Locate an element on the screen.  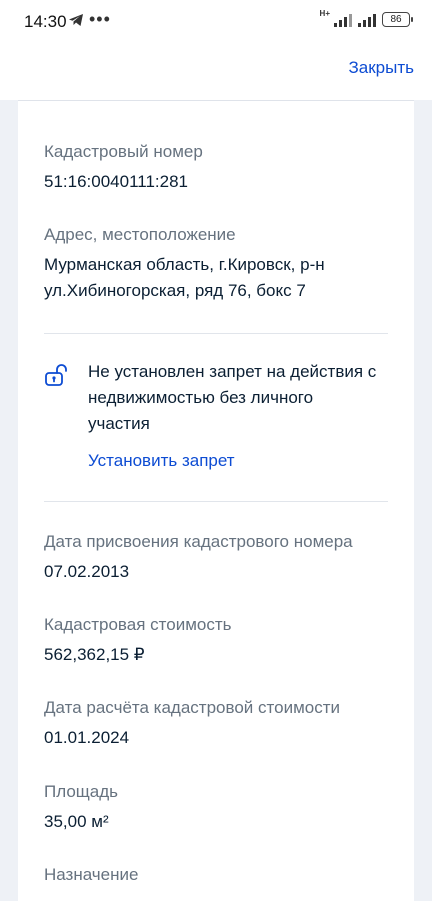
valuation-date-value: 01.01.2024 is located at coordinates (87, 737).